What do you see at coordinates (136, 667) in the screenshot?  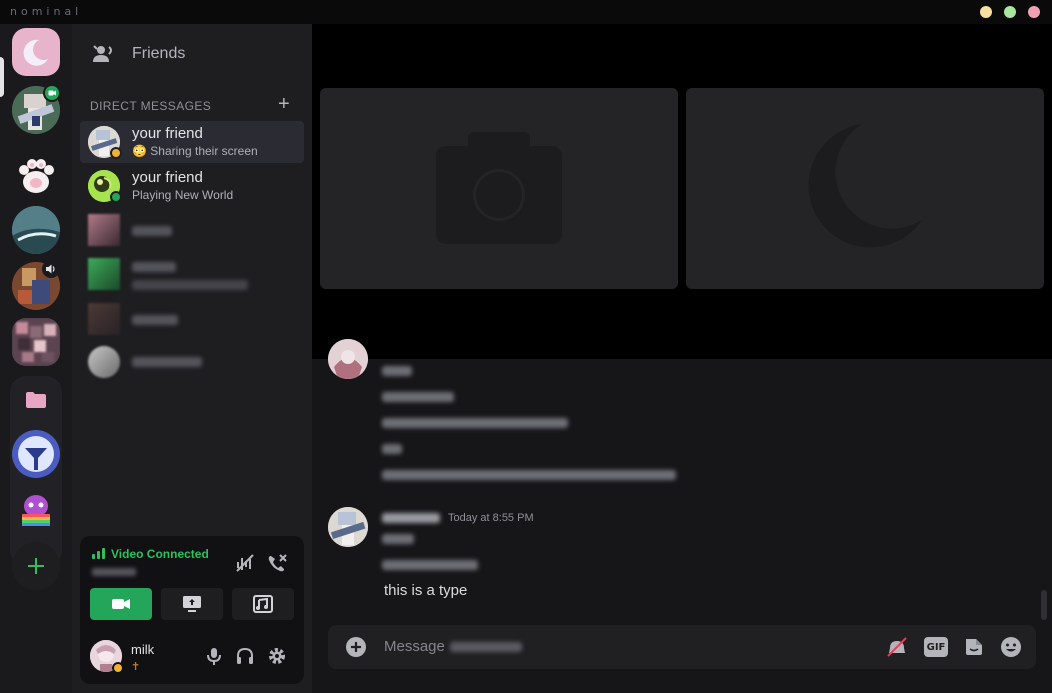 I see `custom-status: ✝` at bounding box center [136, 667].